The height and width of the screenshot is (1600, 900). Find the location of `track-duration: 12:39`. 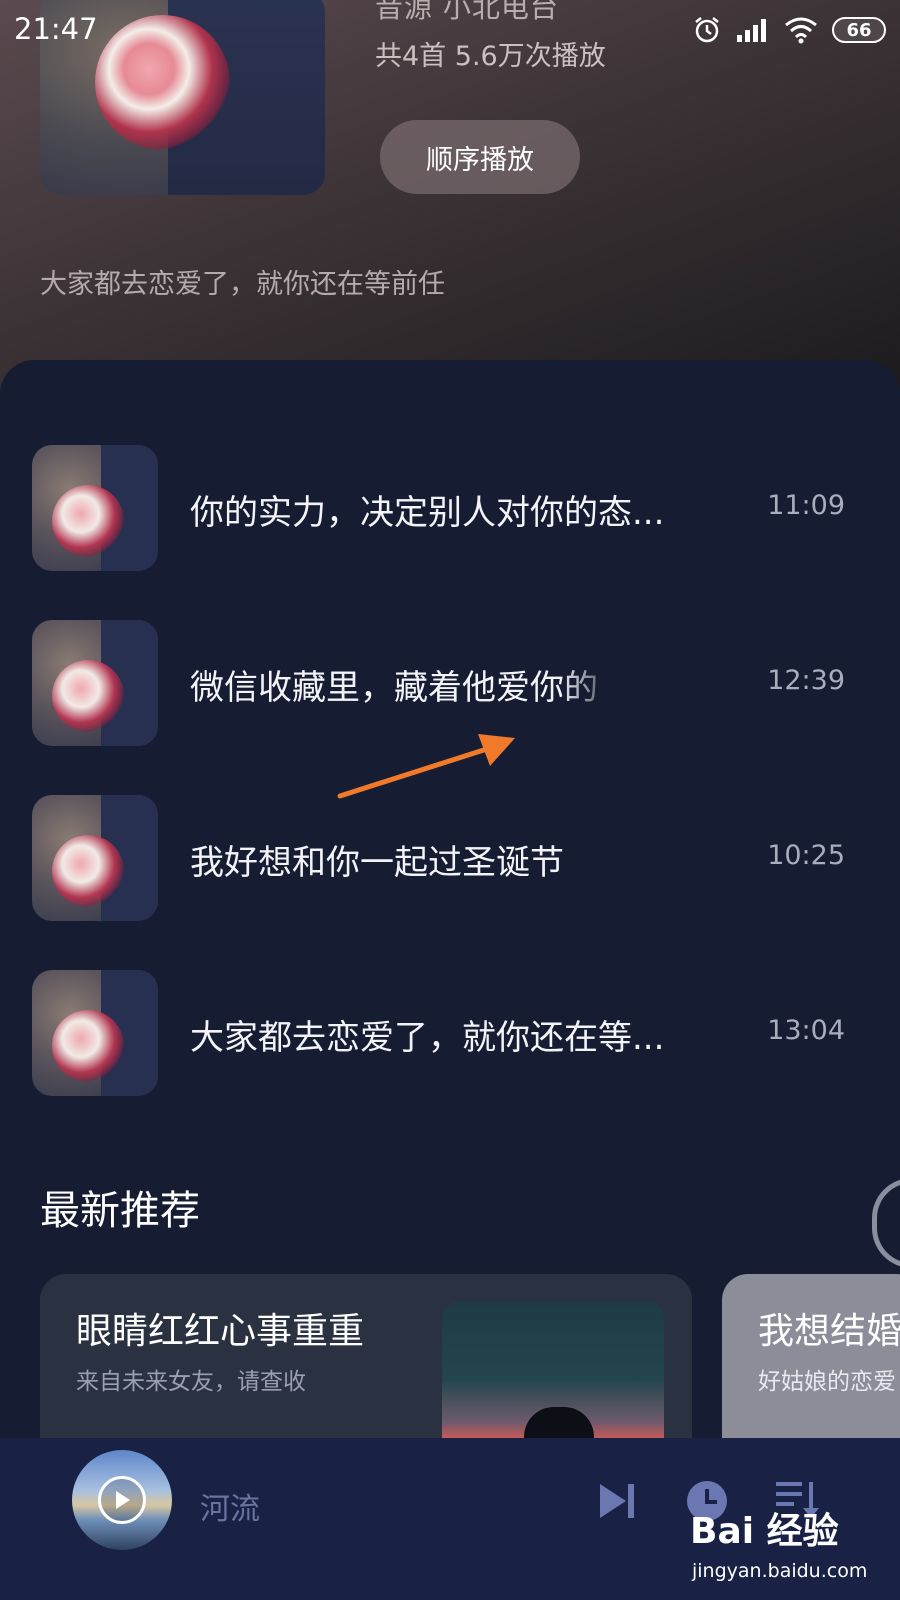

track-duration: 12:39 is located at coordinates (806, 680).